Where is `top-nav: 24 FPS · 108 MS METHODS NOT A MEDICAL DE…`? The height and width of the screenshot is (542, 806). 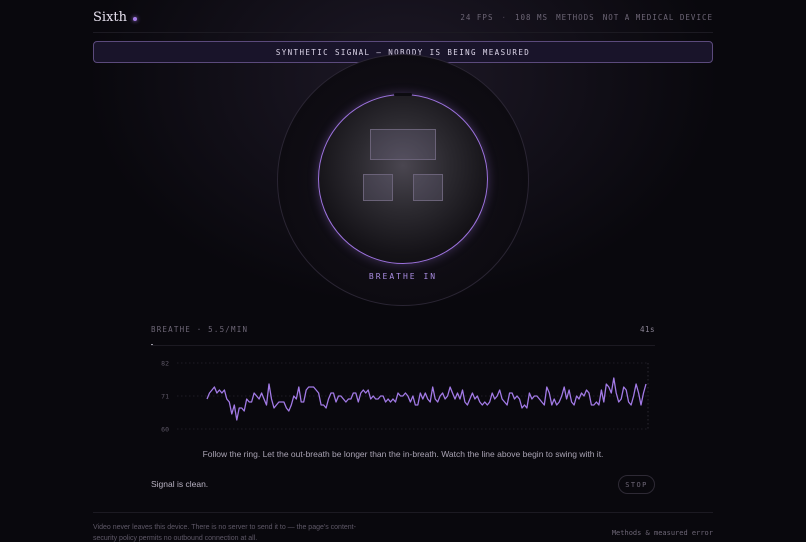
top-nav: 24 FPS · 108 MS METHODS NOT A MEDICAL DE… is located at coordinates (586, 17).